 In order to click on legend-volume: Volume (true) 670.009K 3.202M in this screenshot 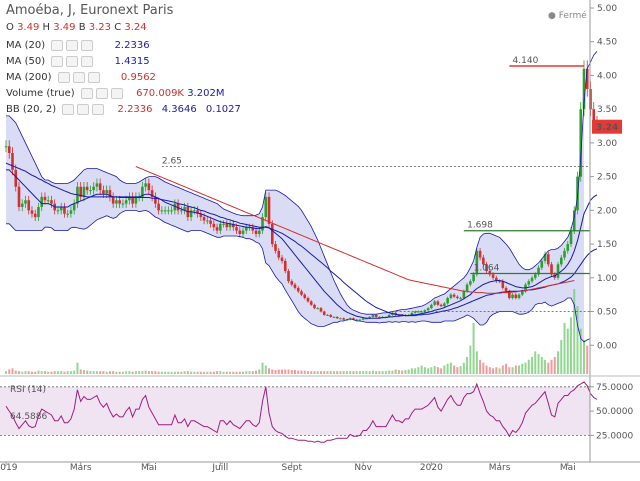, I will do `click(115, 94)`.